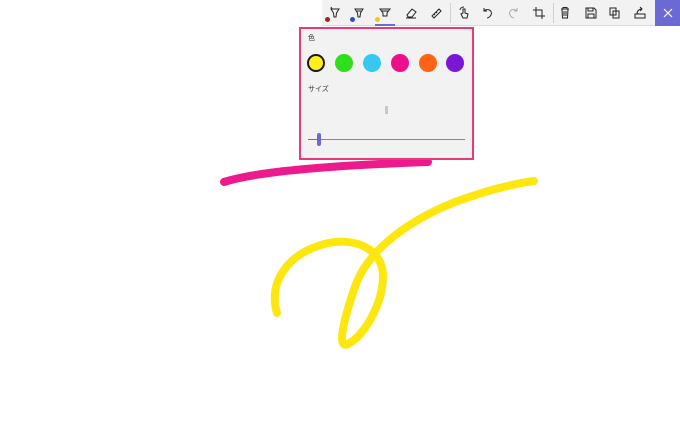  I want to click on undo-button, so click(488, 13).